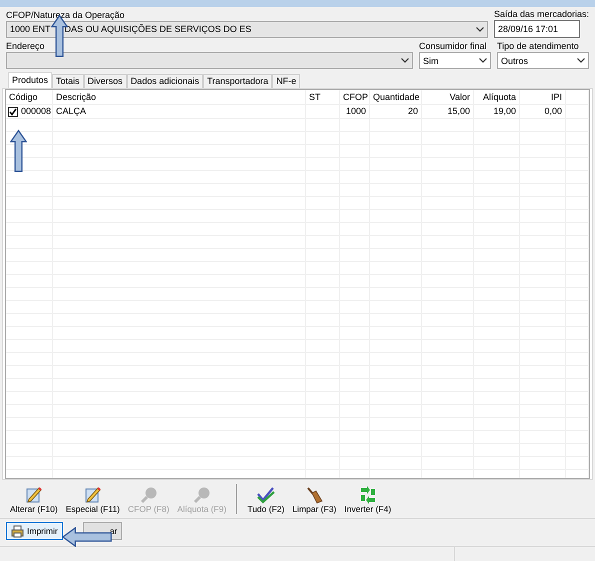 Image resolution: width=595 pixels, height=561 pixels. Describe the element at coordinates (17, 531) in the screenshot. I see `printer-icon` at that location.